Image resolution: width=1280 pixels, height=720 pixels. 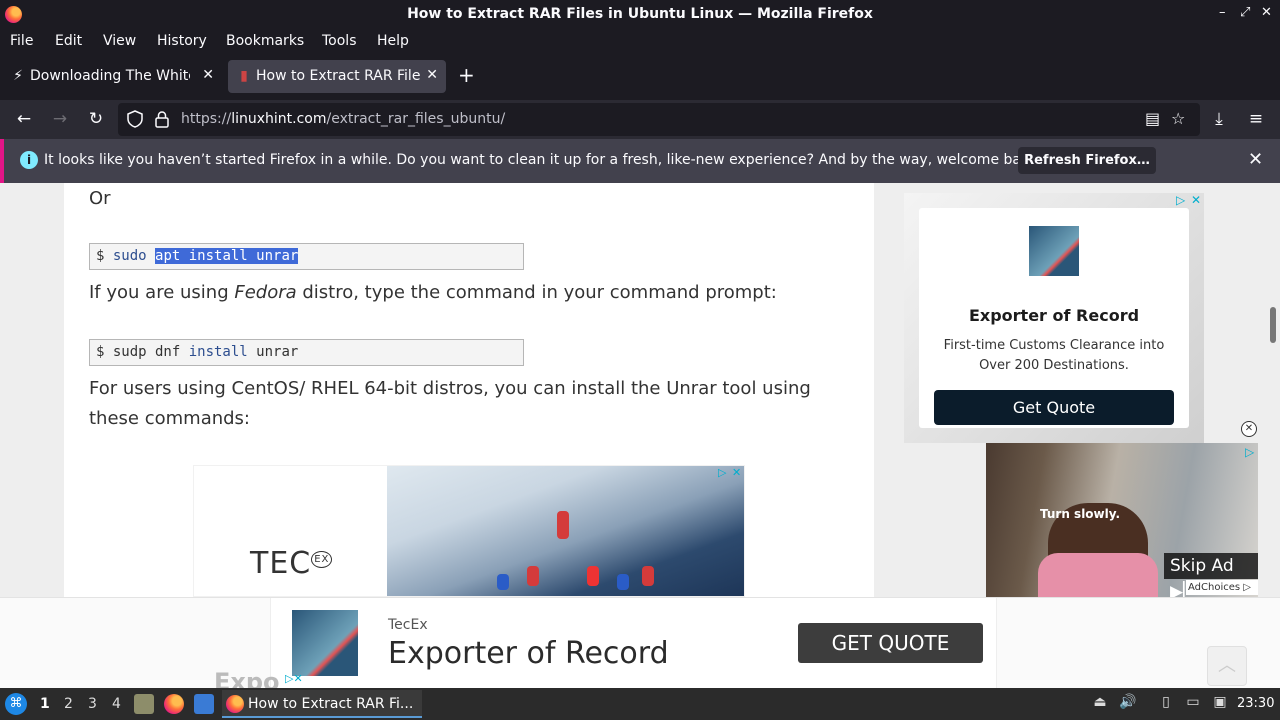 What do you see at coordinates (18, 76) in the screenshot?
I see `lightning-icon: ⚡` at bounding box center [18, 76].